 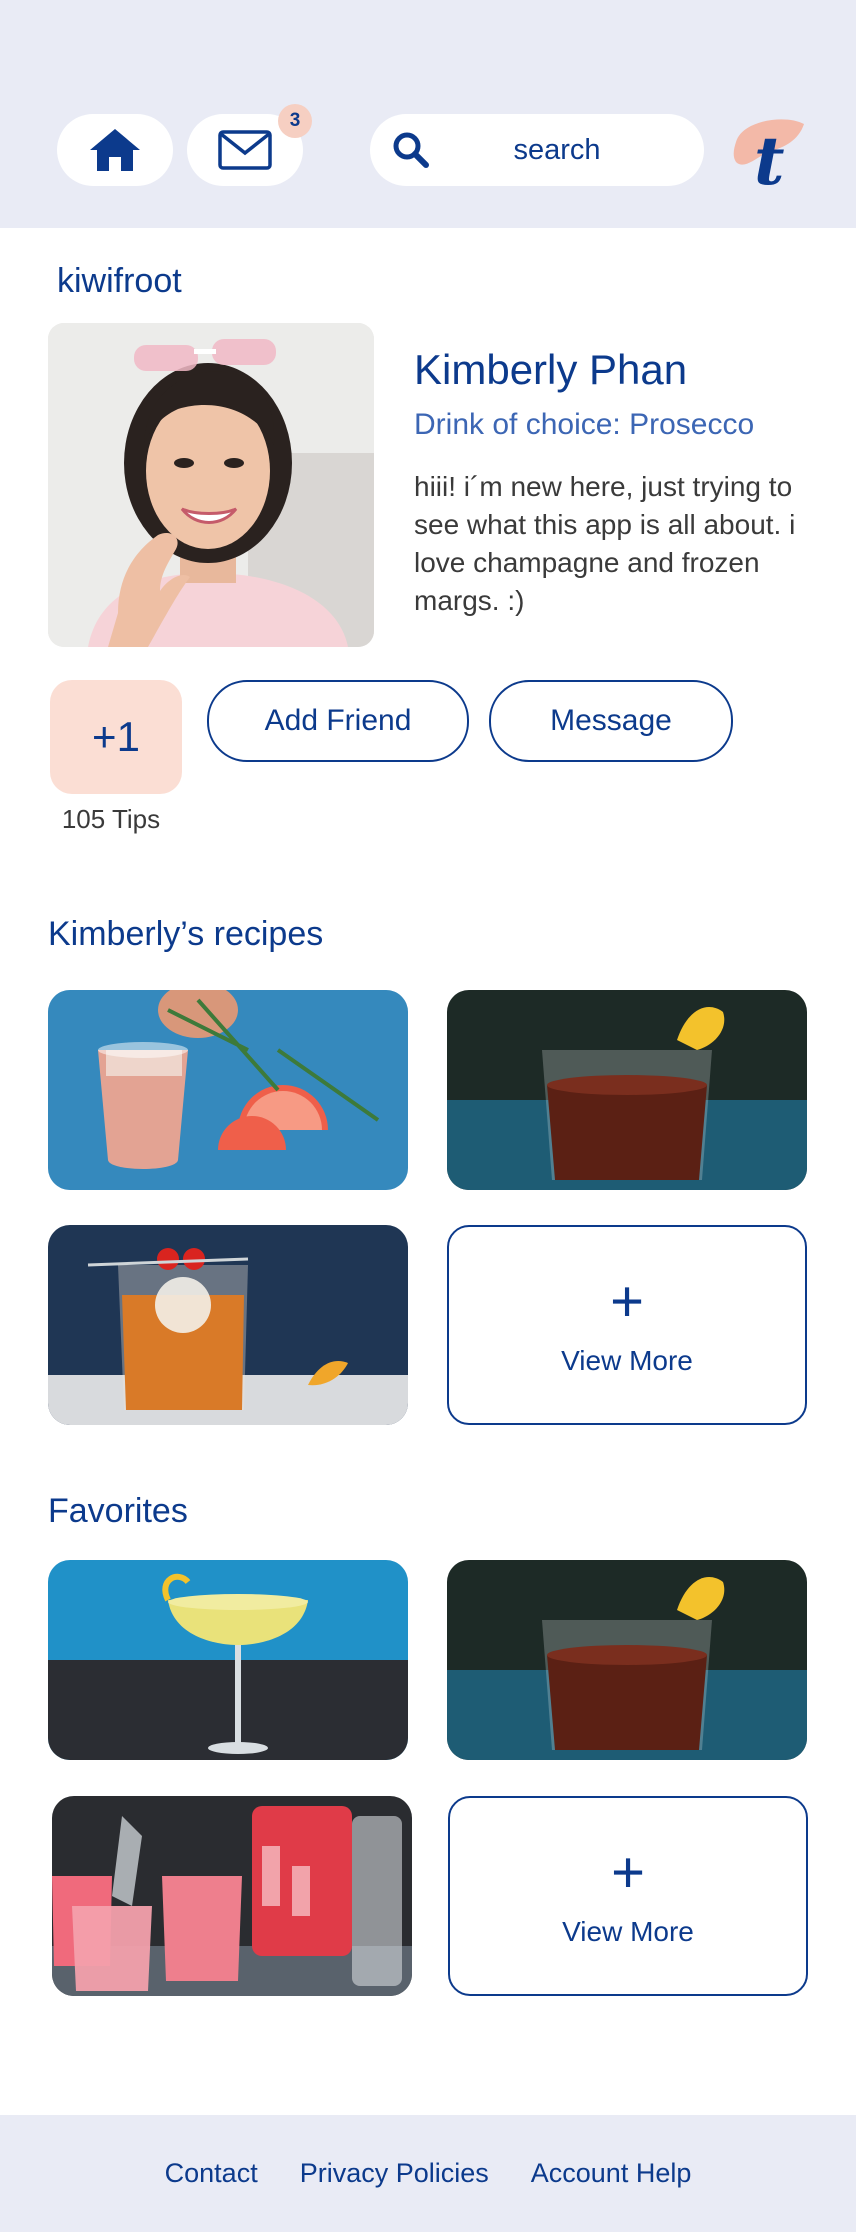 I want to click on favorites-view-more-button: + View More, so click(x=628, y=1896).